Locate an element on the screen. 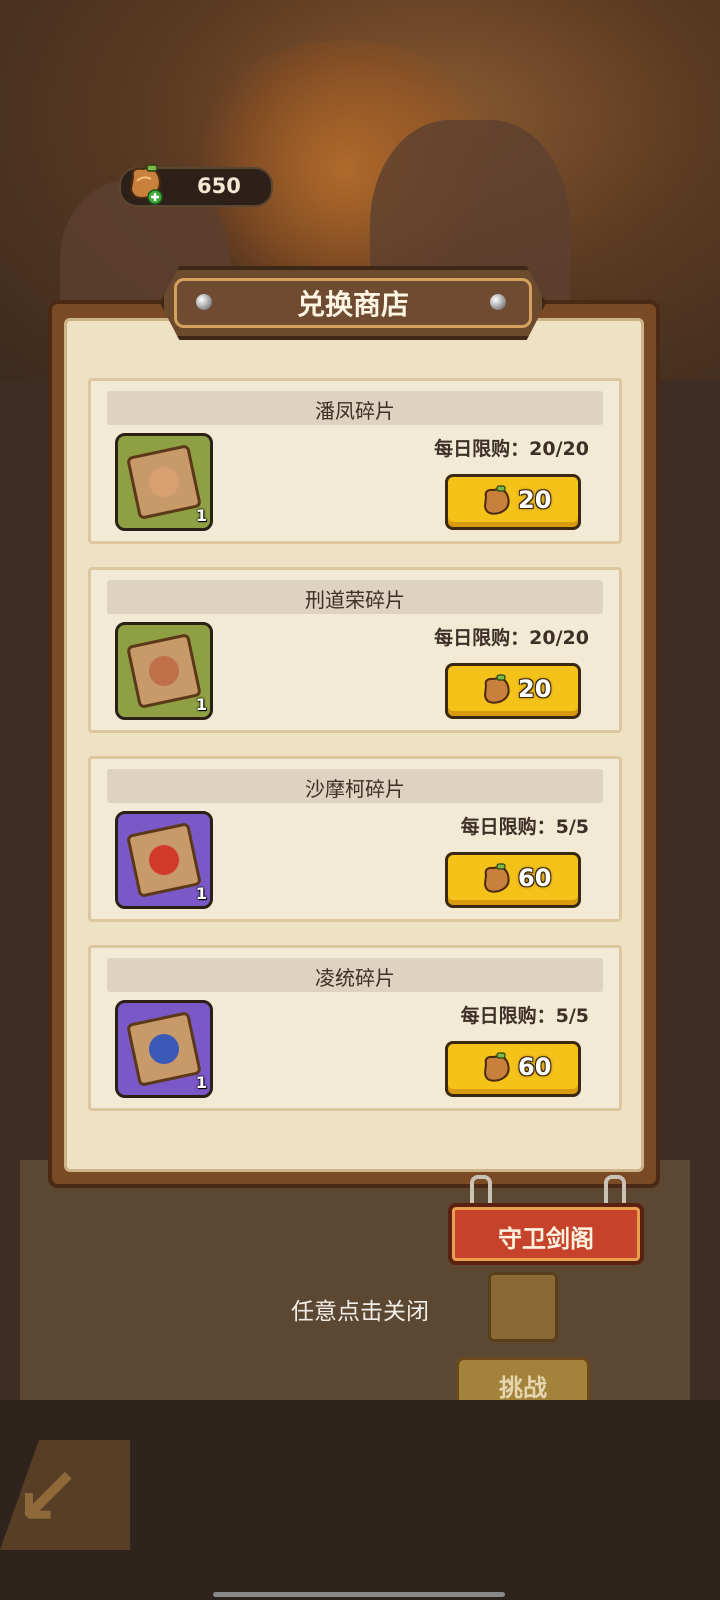  home-indicator is located at coordinates (359, 1594).